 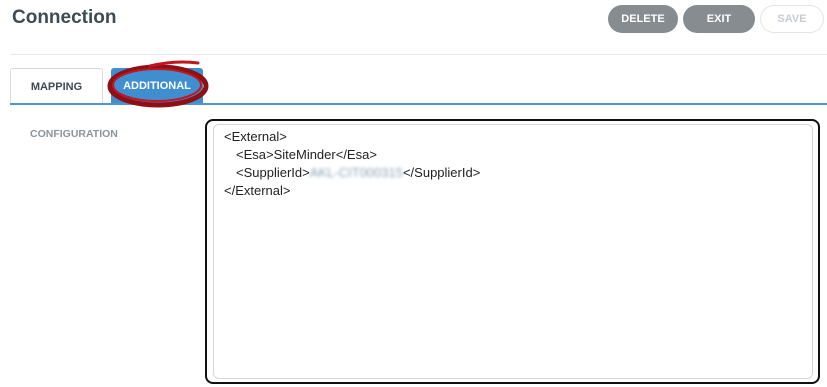 What do you see at coordinates (513, 155) in the screenshot?
I see `code-line: <Esa>SiteMinder</Esa>` at bounding box center [513, 155].